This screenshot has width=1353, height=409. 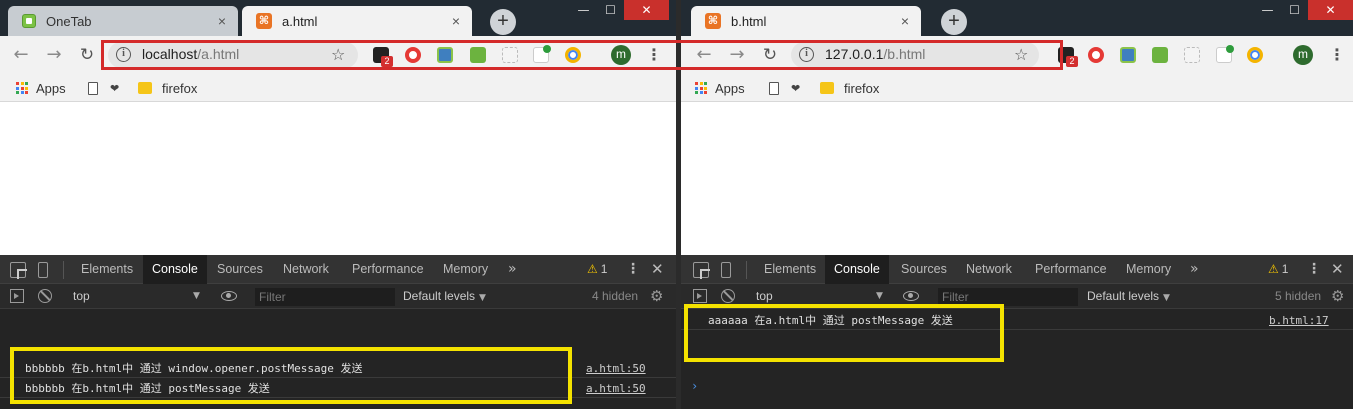 I want to click on tab-a-html: ⌘ a.html ×, so click(x=357, y=21).